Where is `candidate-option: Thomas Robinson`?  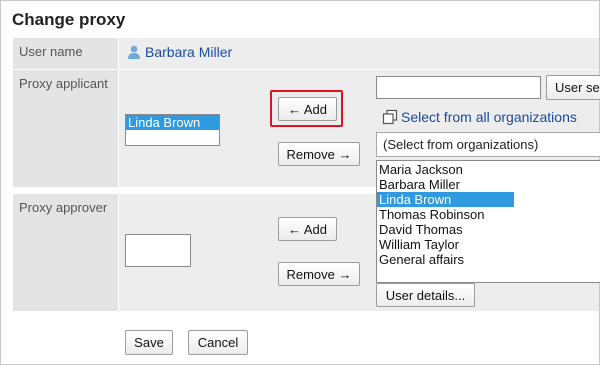 candidate-option: Thomas Robinson is located at coordinates (488, 214).